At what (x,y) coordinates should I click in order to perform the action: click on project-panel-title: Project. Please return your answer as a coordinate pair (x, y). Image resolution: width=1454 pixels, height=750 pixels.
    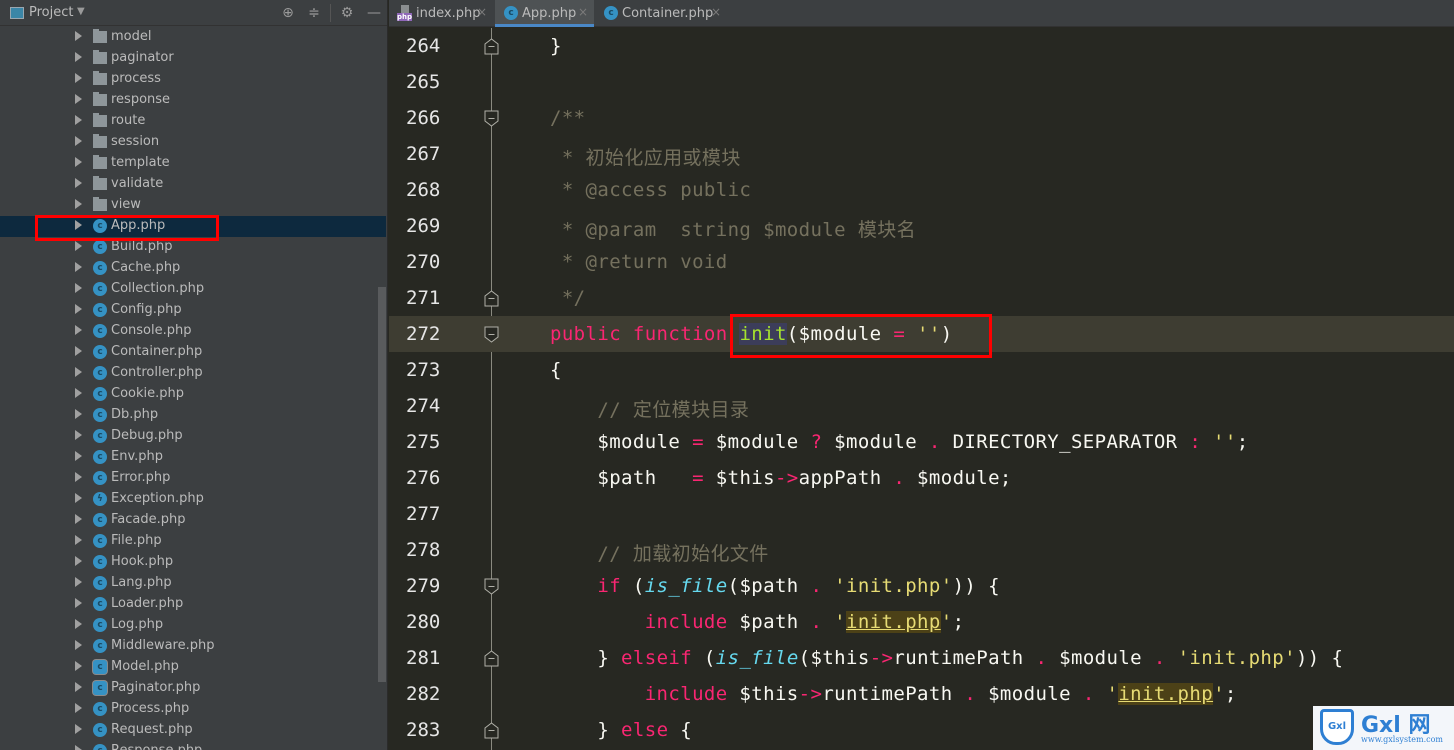
    Looking at the image, I should click on (51, 12).